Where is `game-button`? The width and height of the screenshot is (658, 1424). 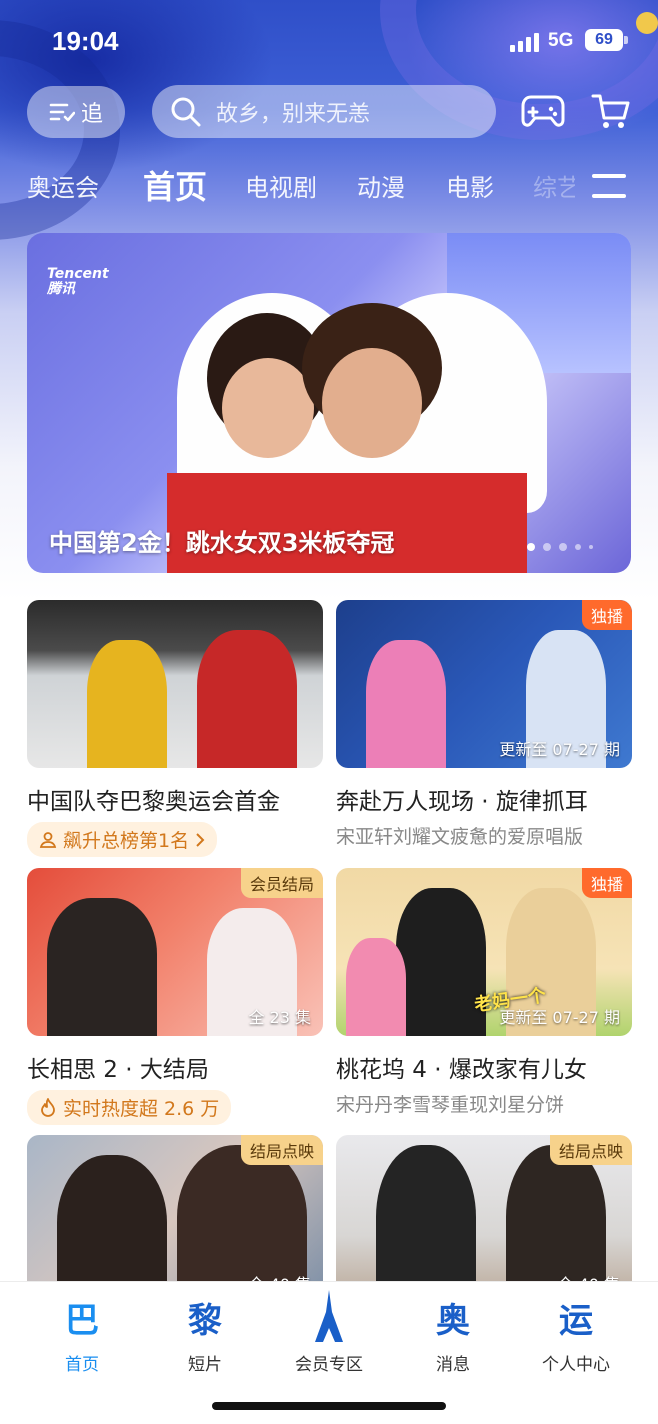
game-button is located at coordinates (543, 111).